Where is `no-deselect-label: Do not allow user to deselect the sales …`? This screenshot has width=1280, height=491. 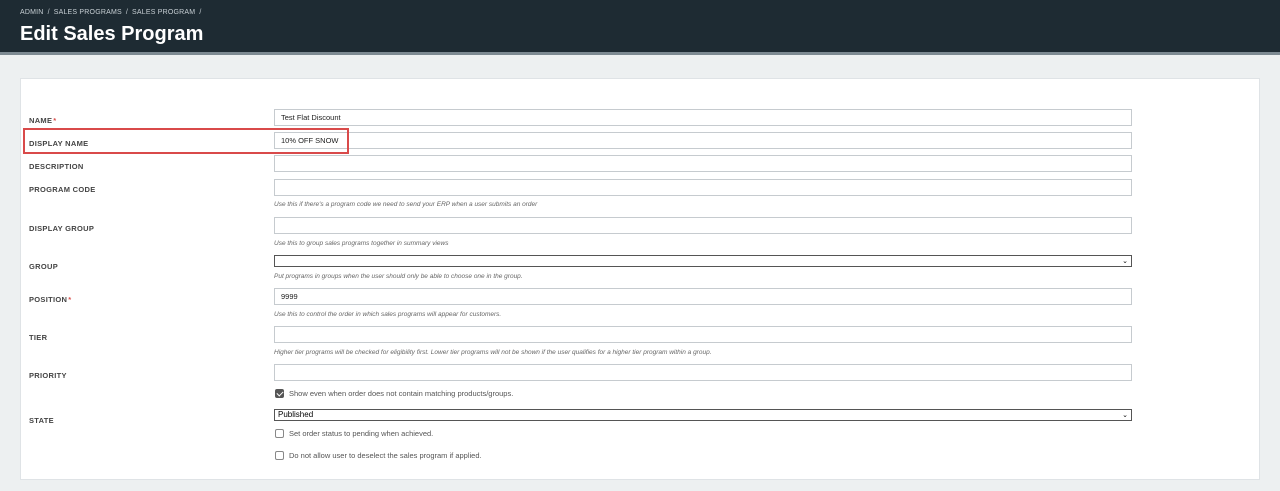
no-deselect-label: Do not allow user to deselect the sales … is located at coordinates (385, 455).